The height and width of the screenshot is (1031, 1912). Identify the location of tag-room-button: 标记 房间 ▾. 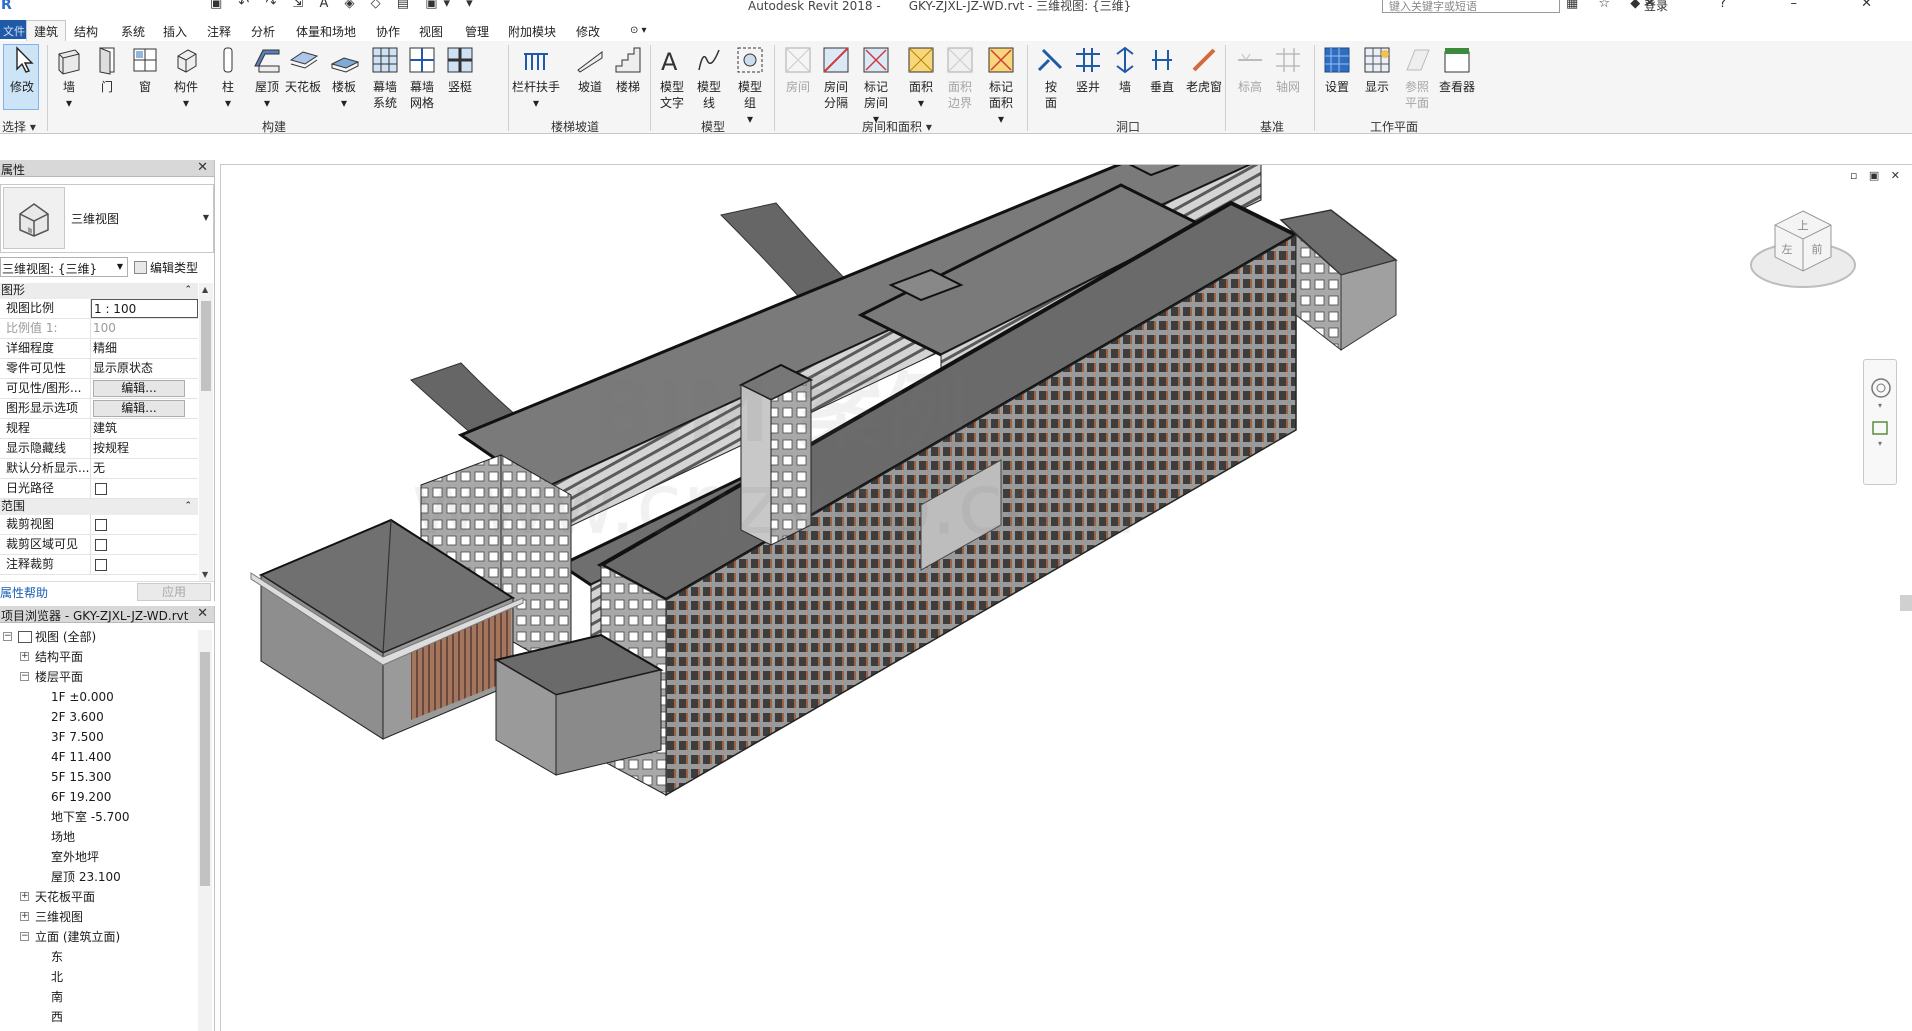
(876, 85).